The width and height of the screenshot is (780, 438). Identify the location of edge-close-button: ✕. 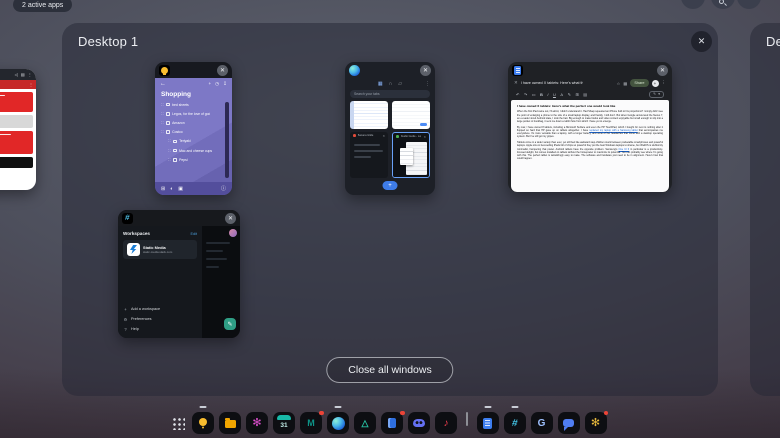
(425, 70).